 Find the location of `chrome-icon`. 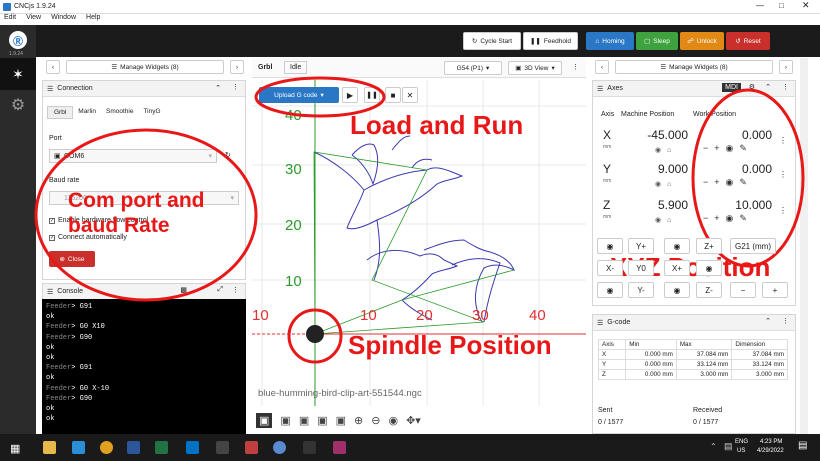

chrome-icon is located at coordinates (106, 447).